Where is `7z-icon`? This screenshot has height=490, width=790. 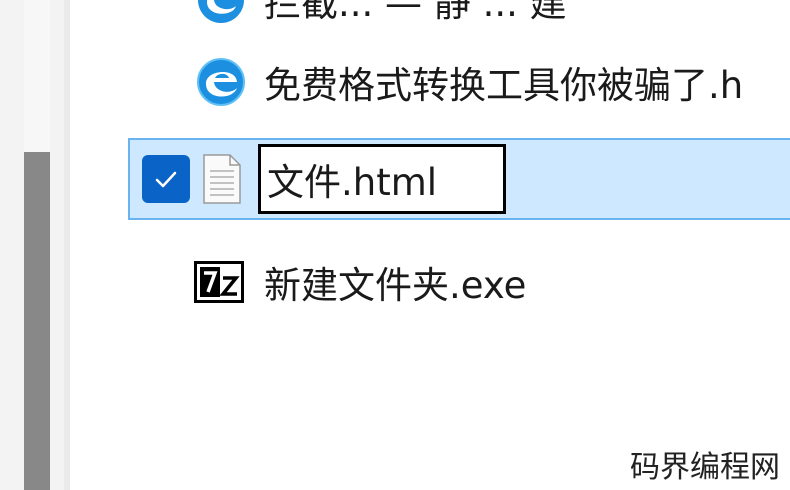
7z-icon is located at coordinates (219, 282).